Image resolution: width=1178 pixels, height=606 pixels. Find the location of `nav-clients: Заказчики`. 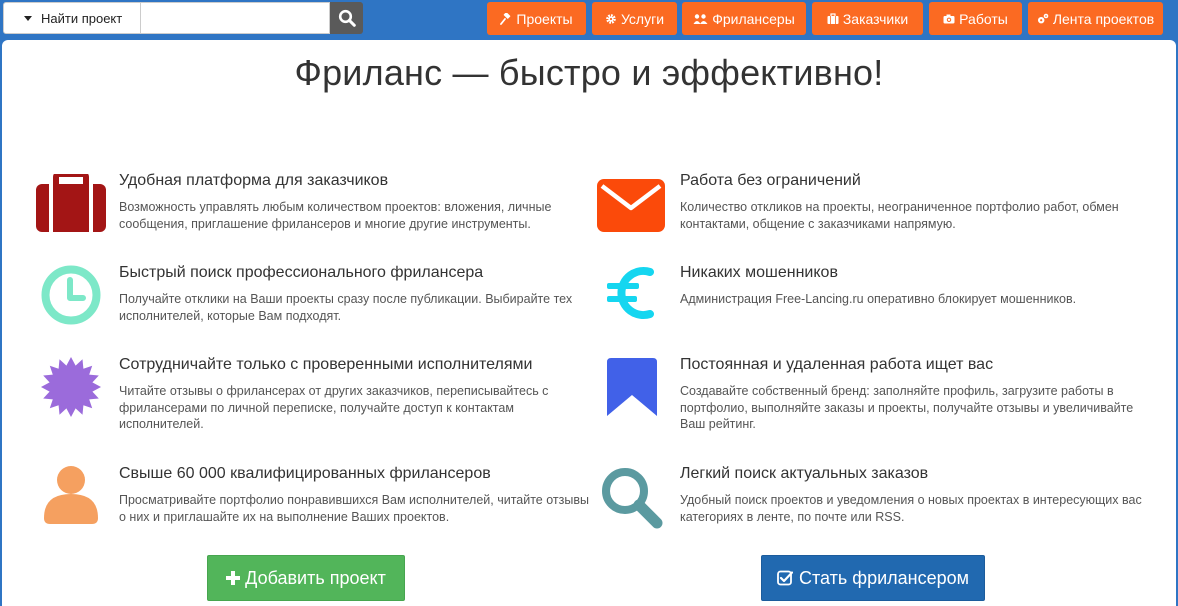

nav-clients: Заказчики is located at coordinates (867, 18).